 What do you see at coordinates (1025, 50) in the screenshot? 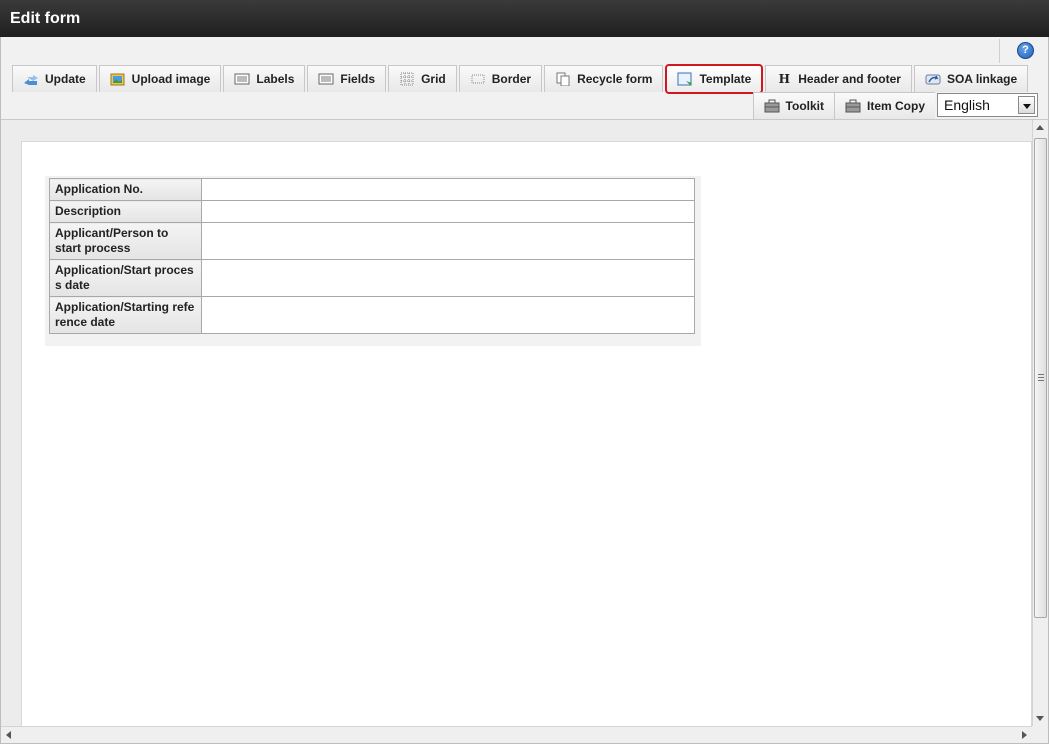
I see `help-icon: ?` at bounding box center [1025, 50].